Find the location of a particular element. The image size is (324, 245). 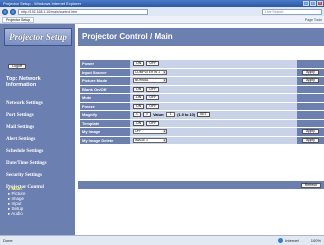

picture-mode-apply-button: Apply is located at coordinates (310, 81).